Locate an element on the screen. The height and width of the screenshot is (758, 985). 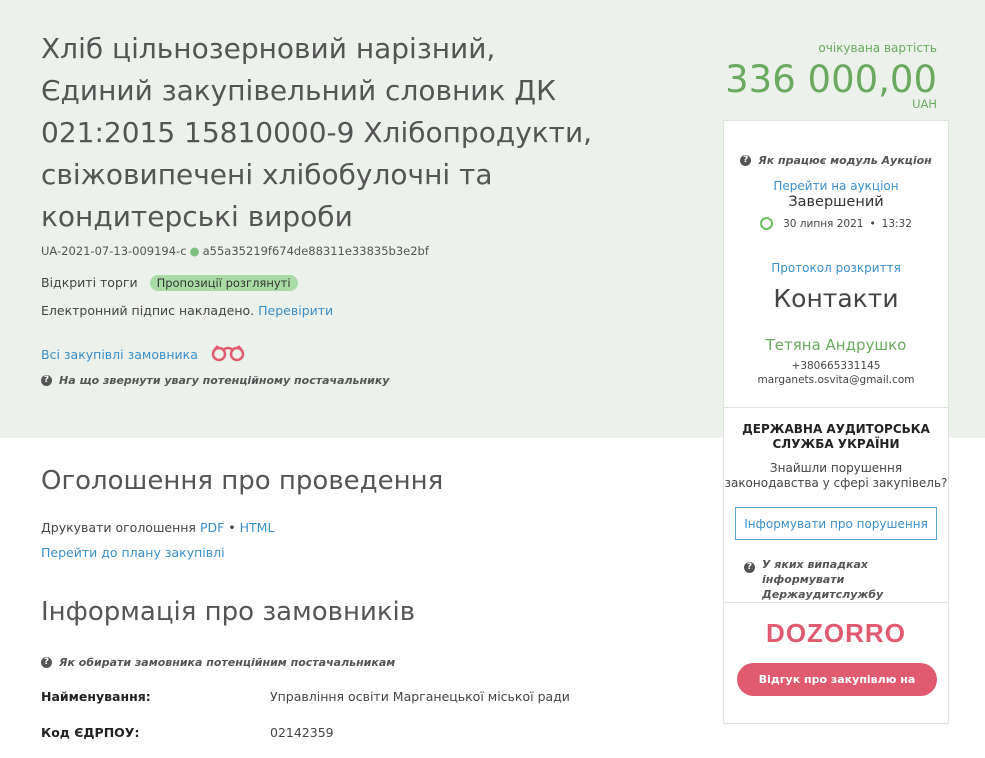
verify-signature-link: Перевірити is located at coordinates (295, 310).